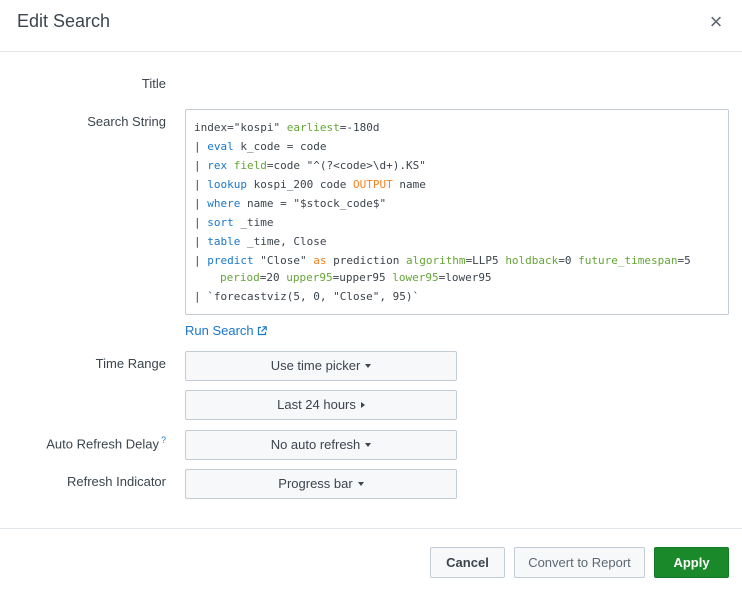 The image size is (742, 596). What do you see at coordinates (102, 444) in the screenshot?
I see `auto-refresh-label-text: Auto Refresh Delay` at bounding box center [102, 444].